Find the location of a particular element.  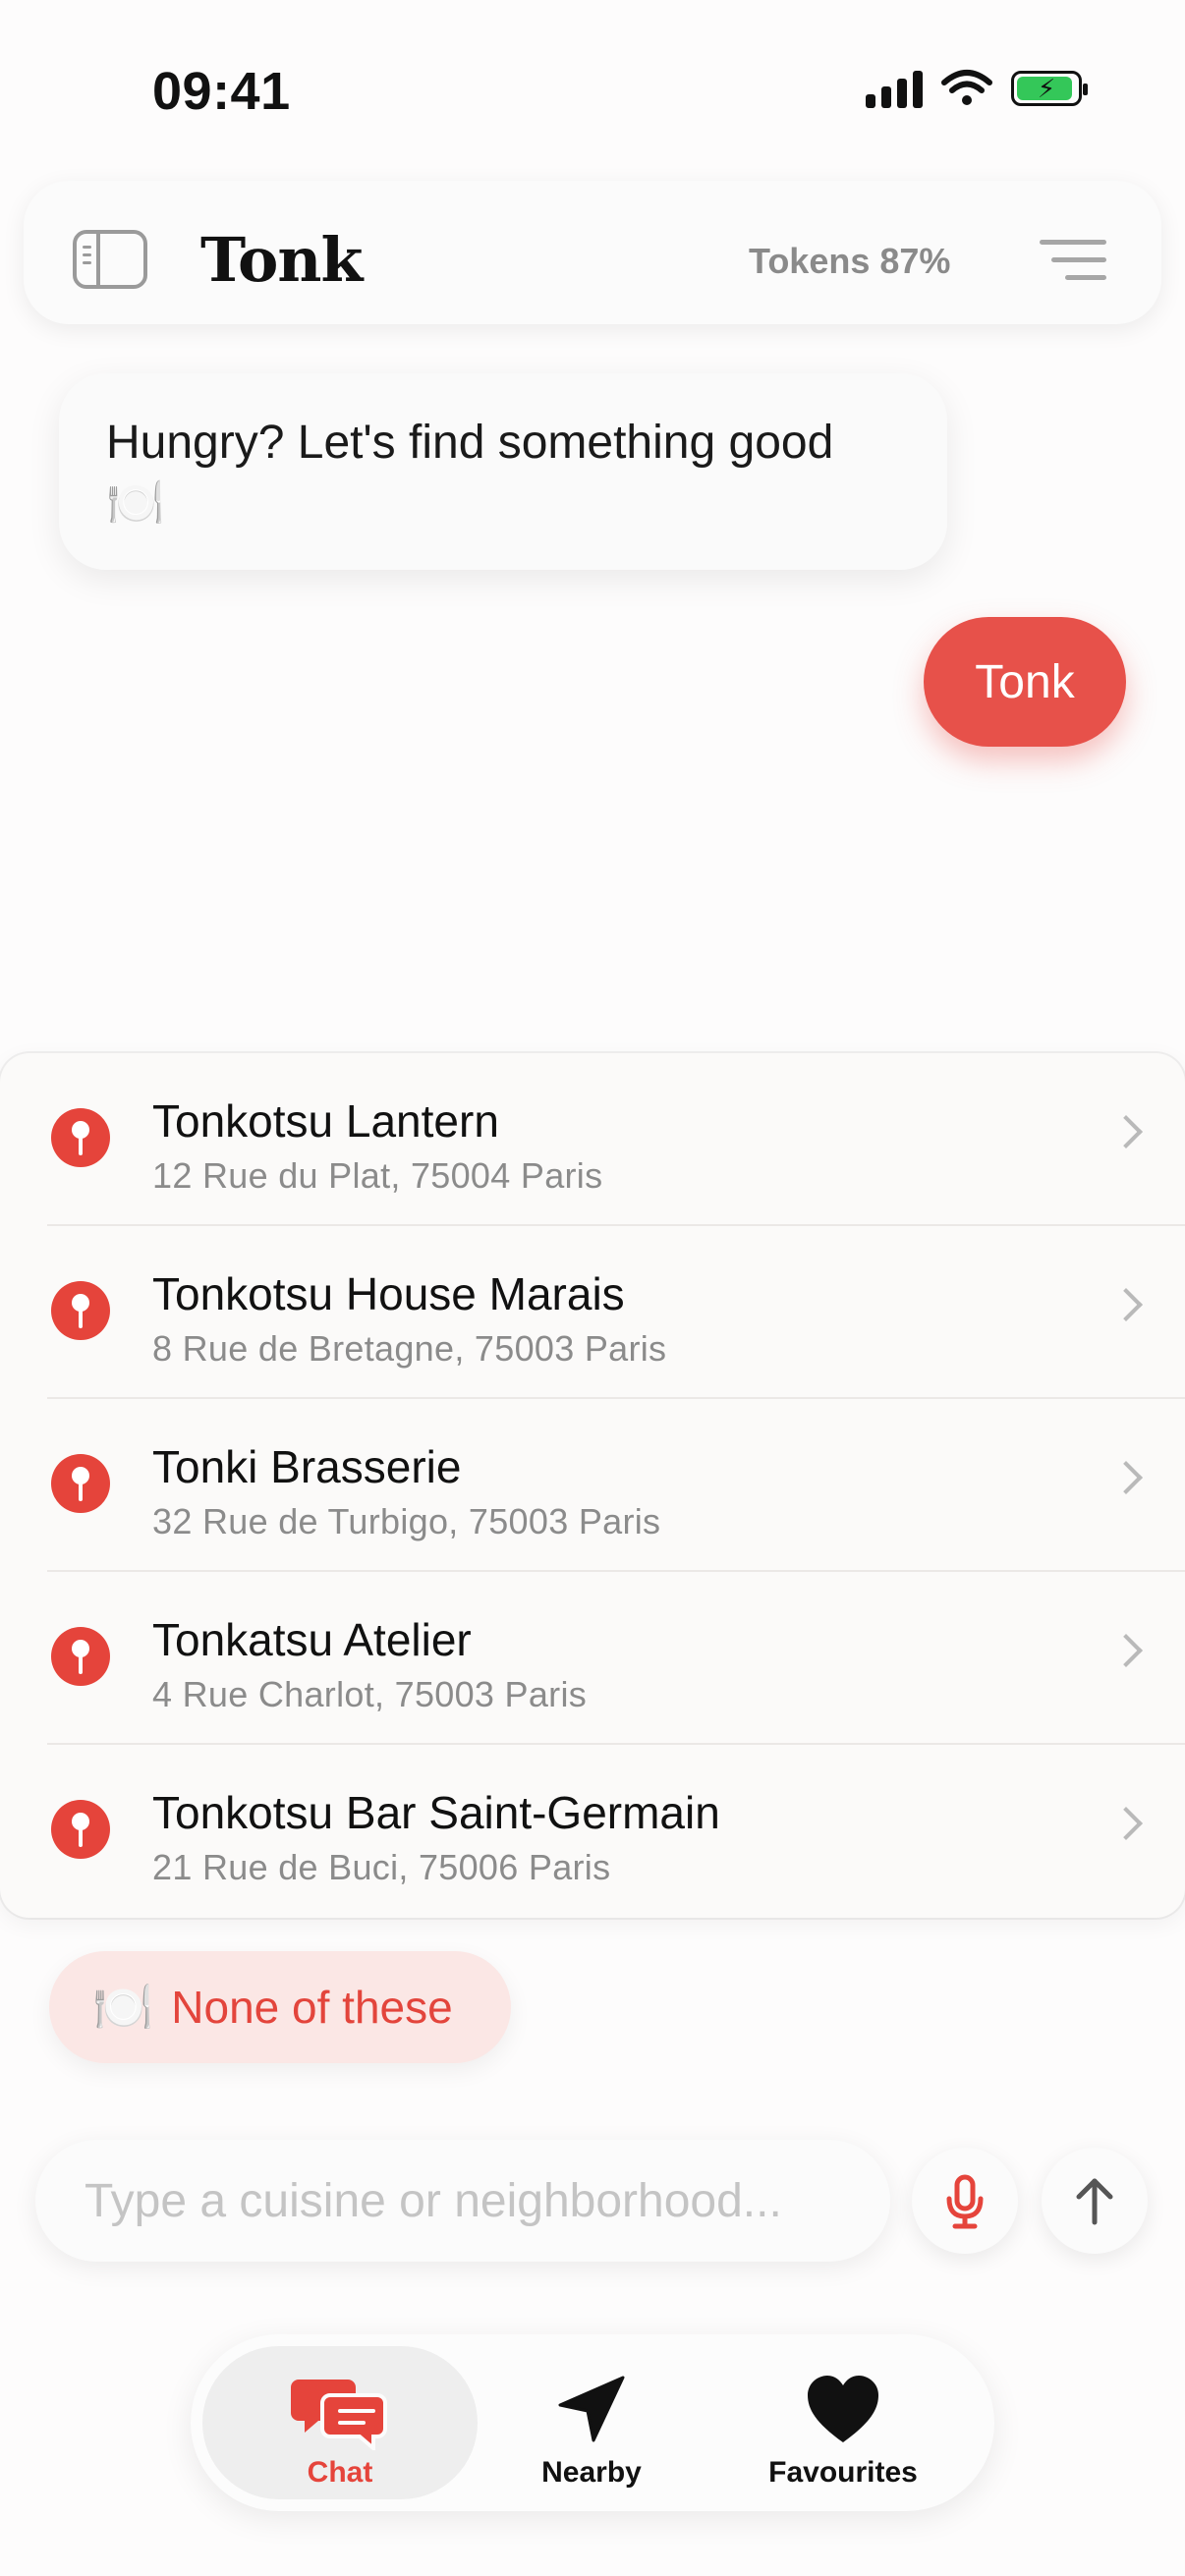

top-bar is located at coordinates (592, 252).